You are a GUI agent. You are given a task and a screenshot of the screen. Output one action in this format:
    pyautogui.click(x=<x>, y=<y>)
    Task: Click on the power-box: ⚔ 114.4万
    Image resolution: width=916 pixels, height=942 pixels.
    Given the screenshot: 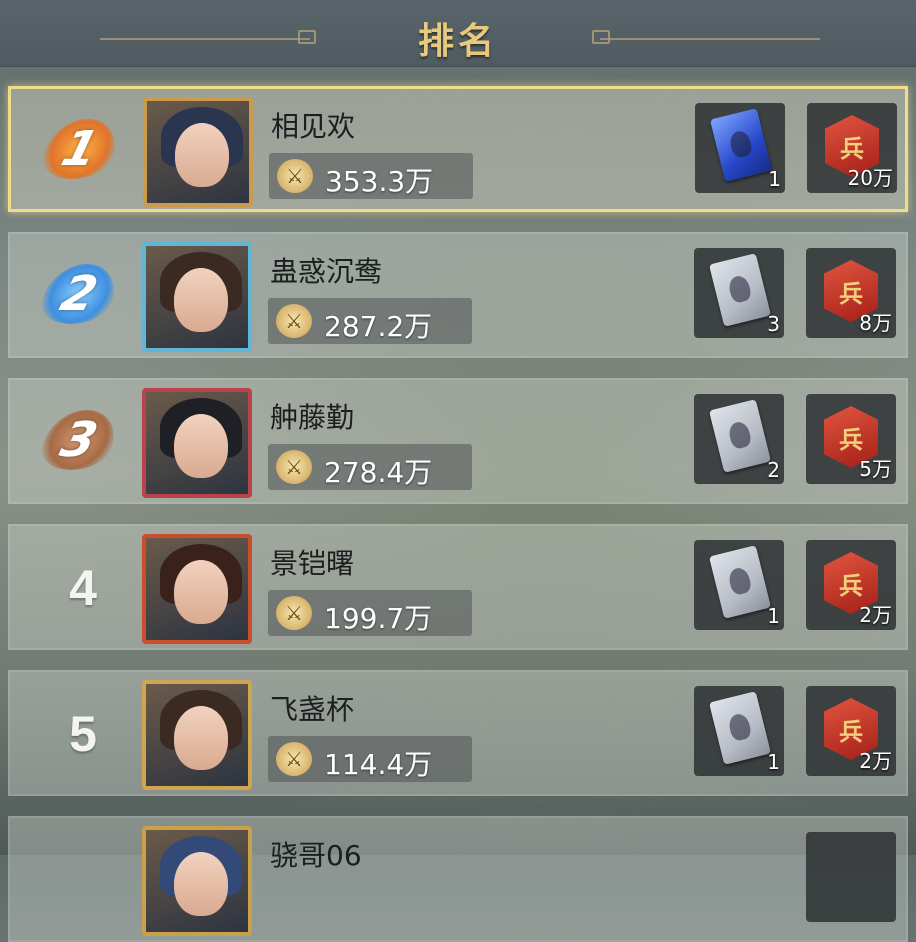 What is the action you would take?
    pyautogui.click(x=370, y=759)
    